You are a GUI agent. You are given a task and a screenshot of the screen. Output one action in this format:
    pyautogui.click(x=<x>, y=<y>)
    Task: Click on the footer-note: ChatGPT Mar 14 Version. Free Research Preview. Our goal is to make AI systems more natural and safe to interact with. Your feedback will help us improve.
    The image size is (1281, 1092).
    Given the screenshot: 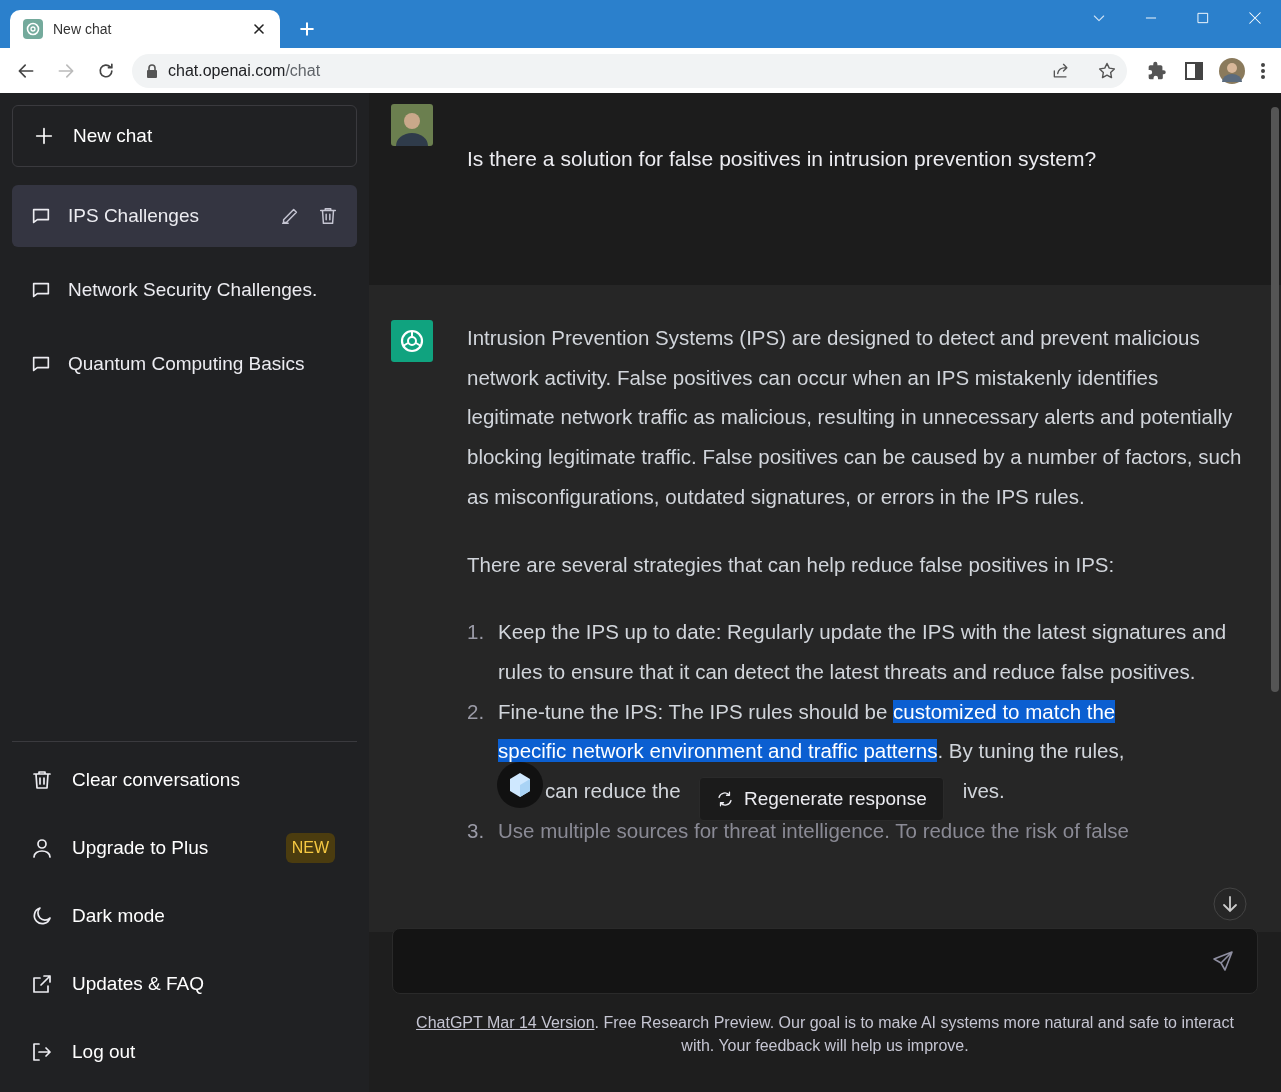 What is the action you would take?
    pyautogui.click(x=825, y=1034)
    